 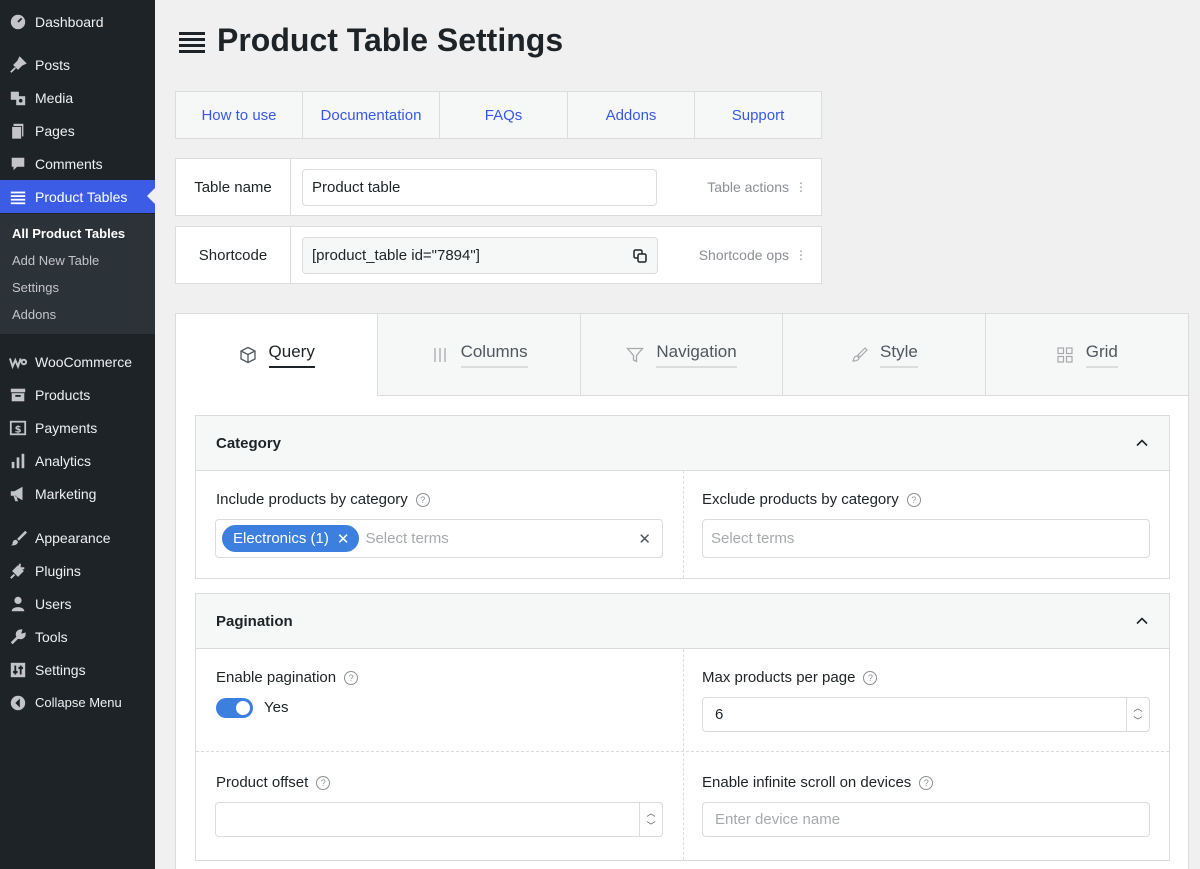 I want to click on plug-icon, so click(x=18, y=571).